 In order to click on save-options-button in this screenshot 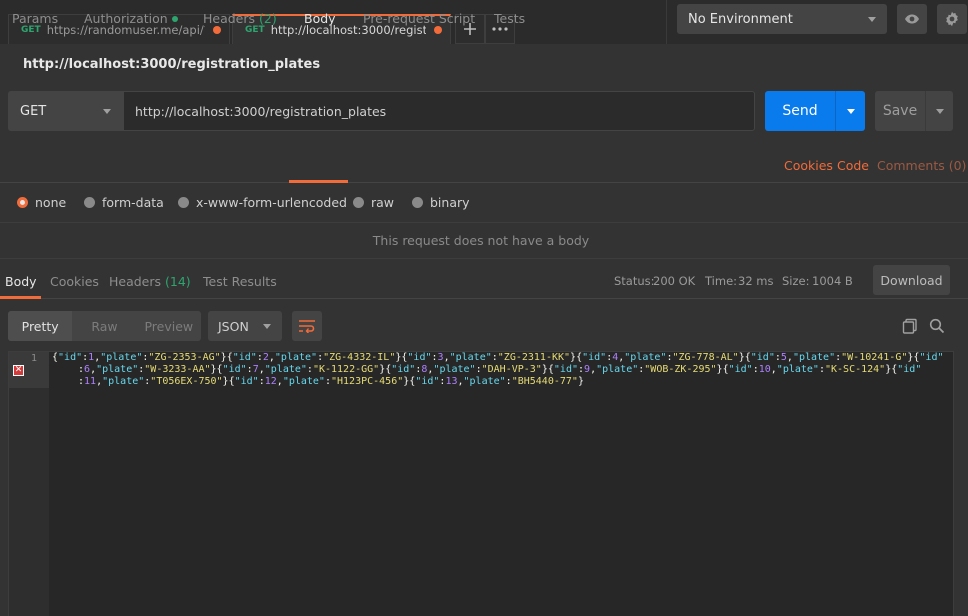, I will do `click(939, 111)`.